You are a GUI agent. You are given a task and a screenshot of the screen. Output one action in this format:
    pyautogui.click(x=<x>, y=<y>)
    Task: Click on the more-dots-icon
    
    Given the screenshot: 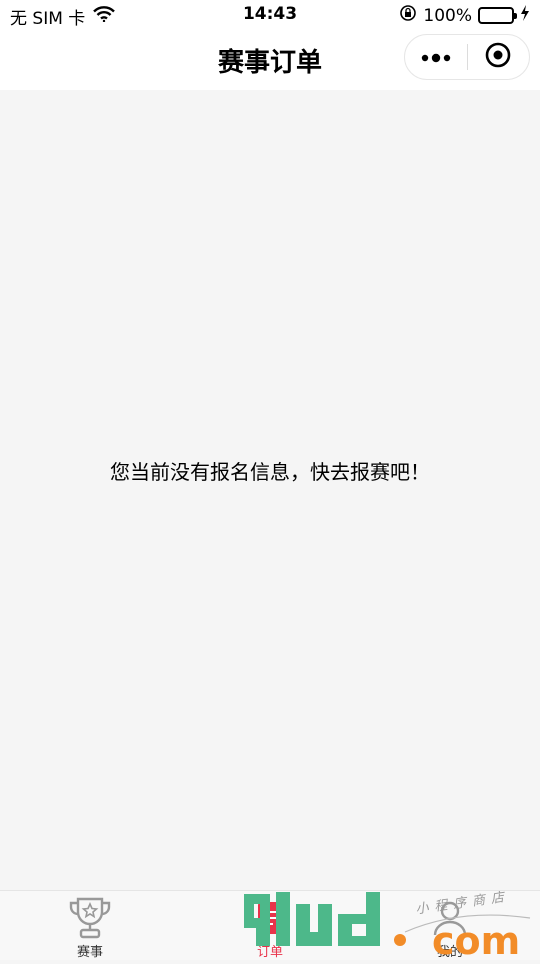 What is the action you would take?
    pyautogui.click(x=436, y=57)
    